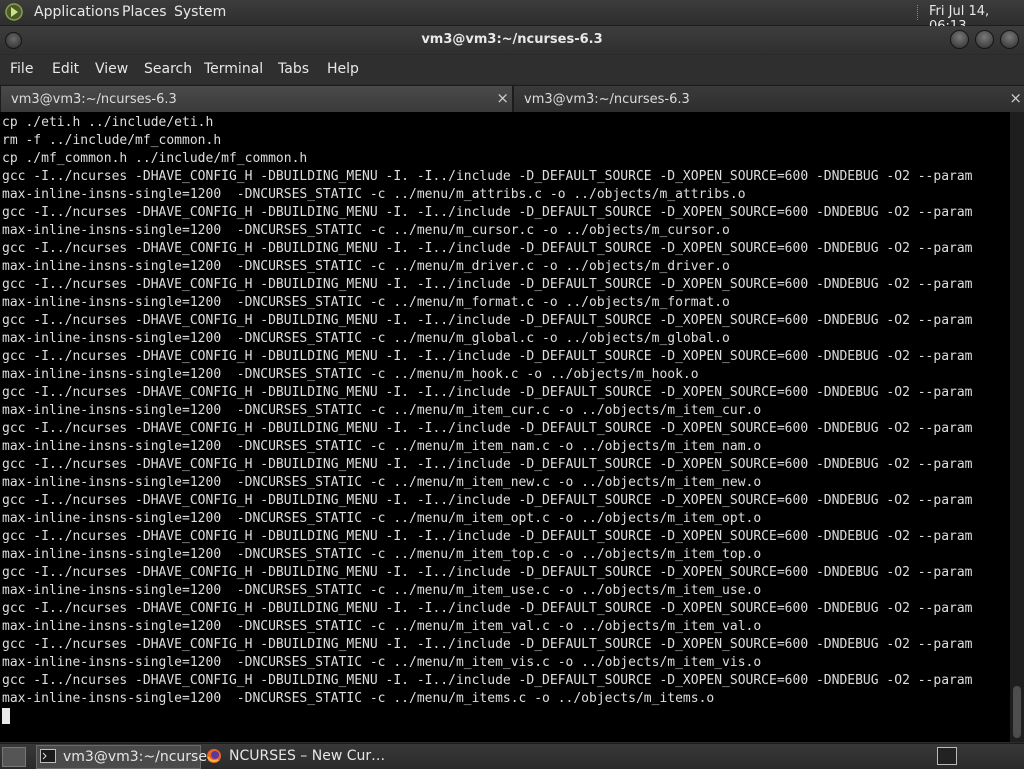 The height and width of the screenshot is (769, 1024). What do you see at coordinates (77, 12) in the screenshot?
I see `applications-menu: Applications` at bounding box center [77, 12].